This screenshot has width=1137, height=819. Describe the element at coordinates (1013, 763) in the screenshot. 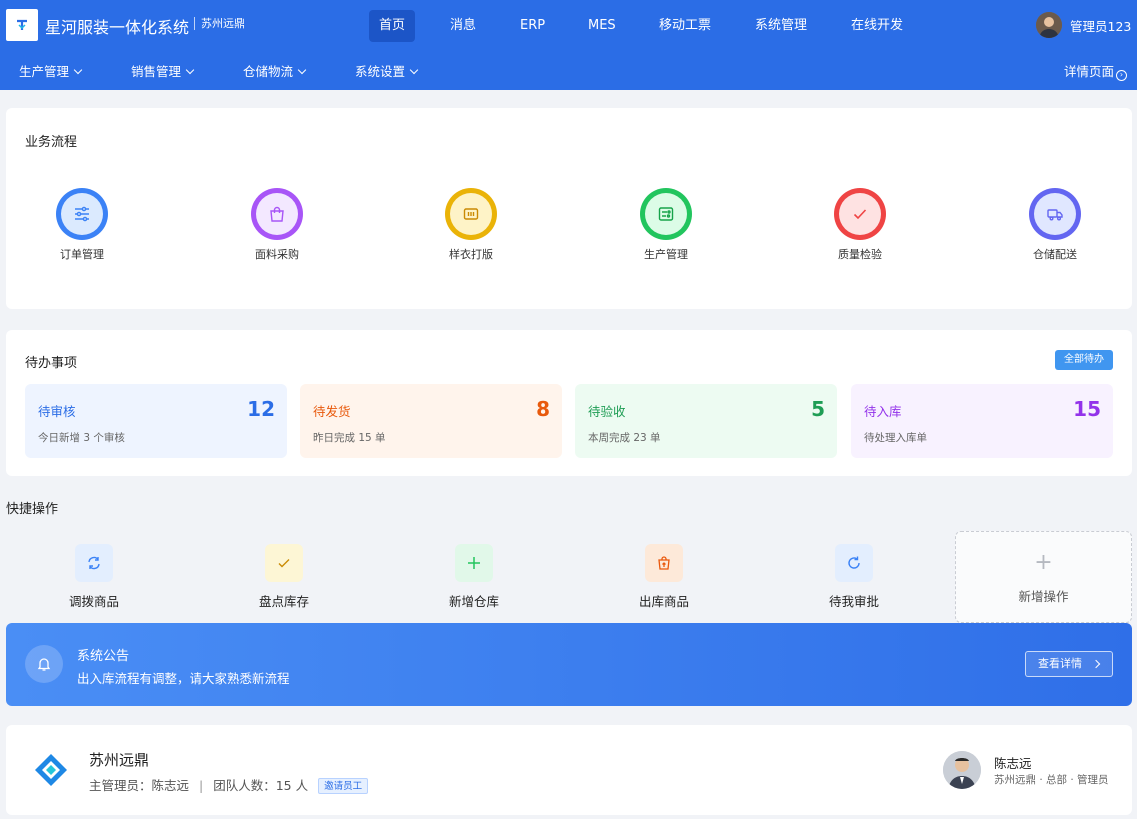

I see `admin-name: 陈志远` at that location.